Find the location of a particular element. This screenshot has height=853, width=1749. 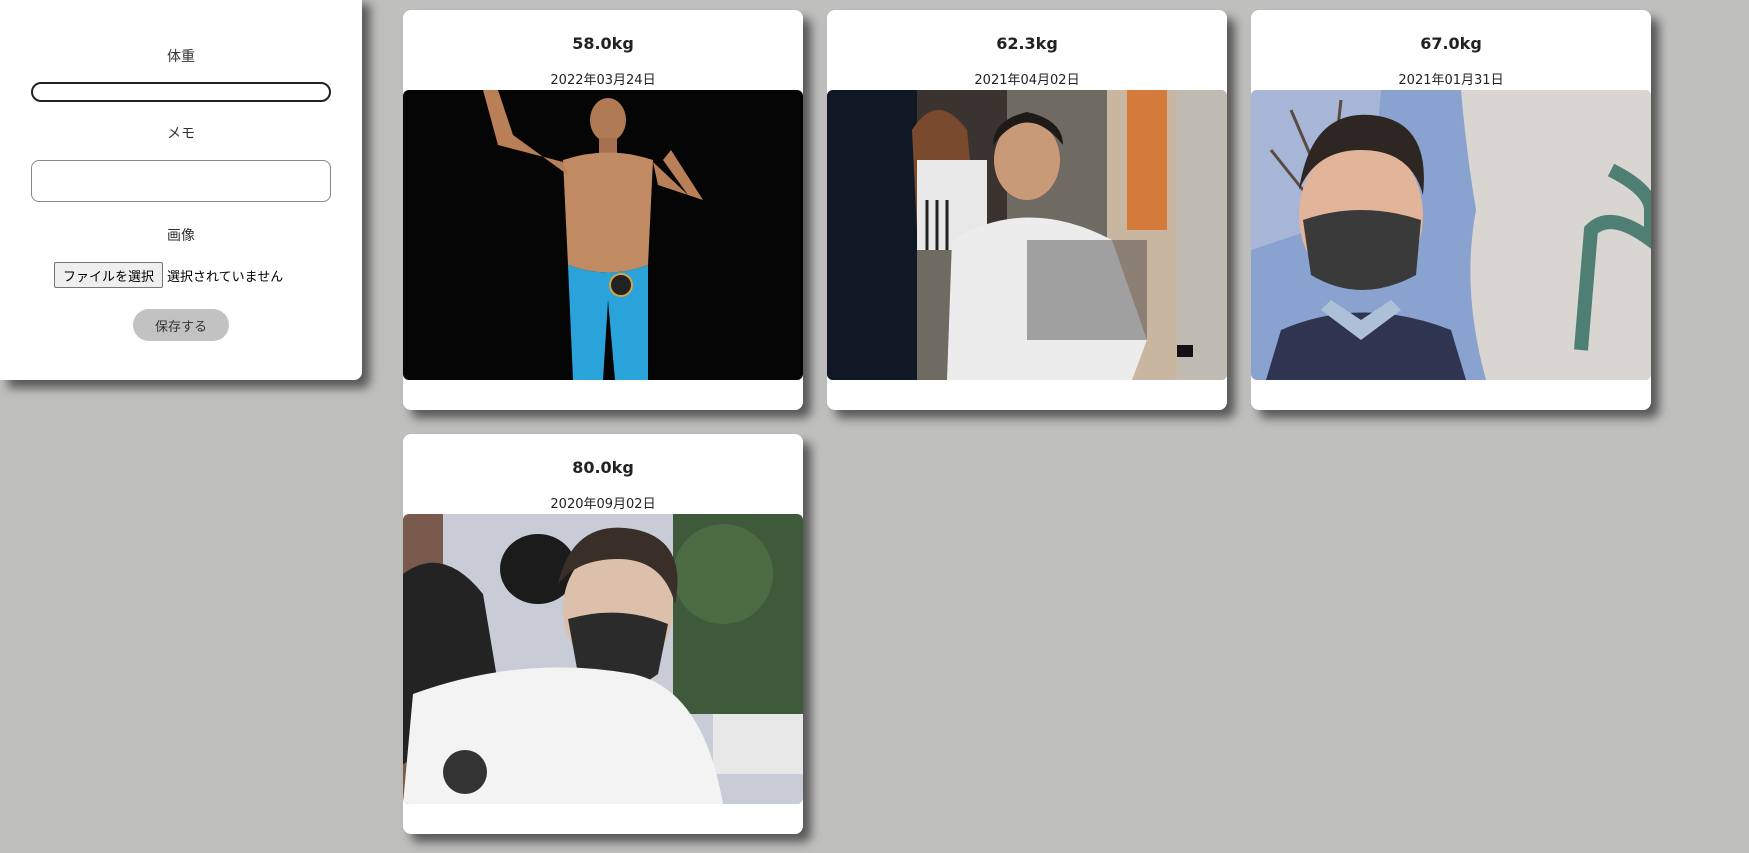

card-date: 2022年03月24日 is located at coordinates (603, 80).